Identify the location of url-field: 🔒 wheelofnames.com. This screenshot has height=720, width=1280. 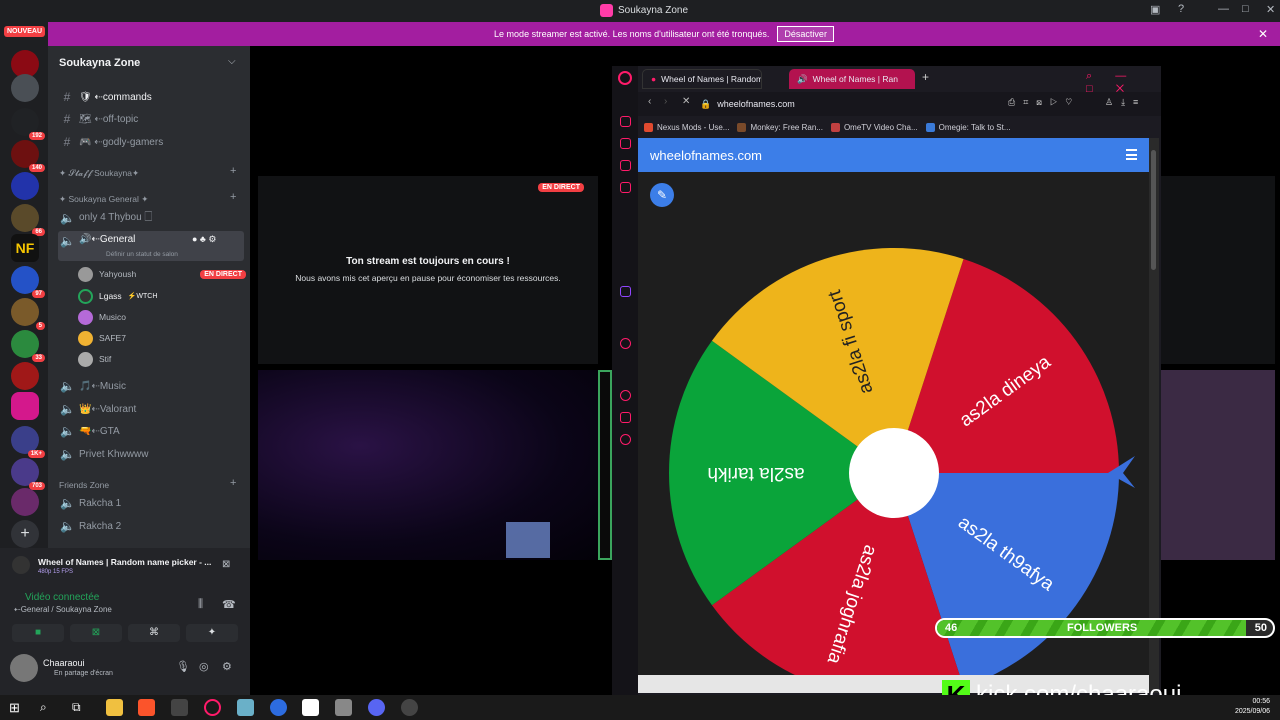
(880, 104).